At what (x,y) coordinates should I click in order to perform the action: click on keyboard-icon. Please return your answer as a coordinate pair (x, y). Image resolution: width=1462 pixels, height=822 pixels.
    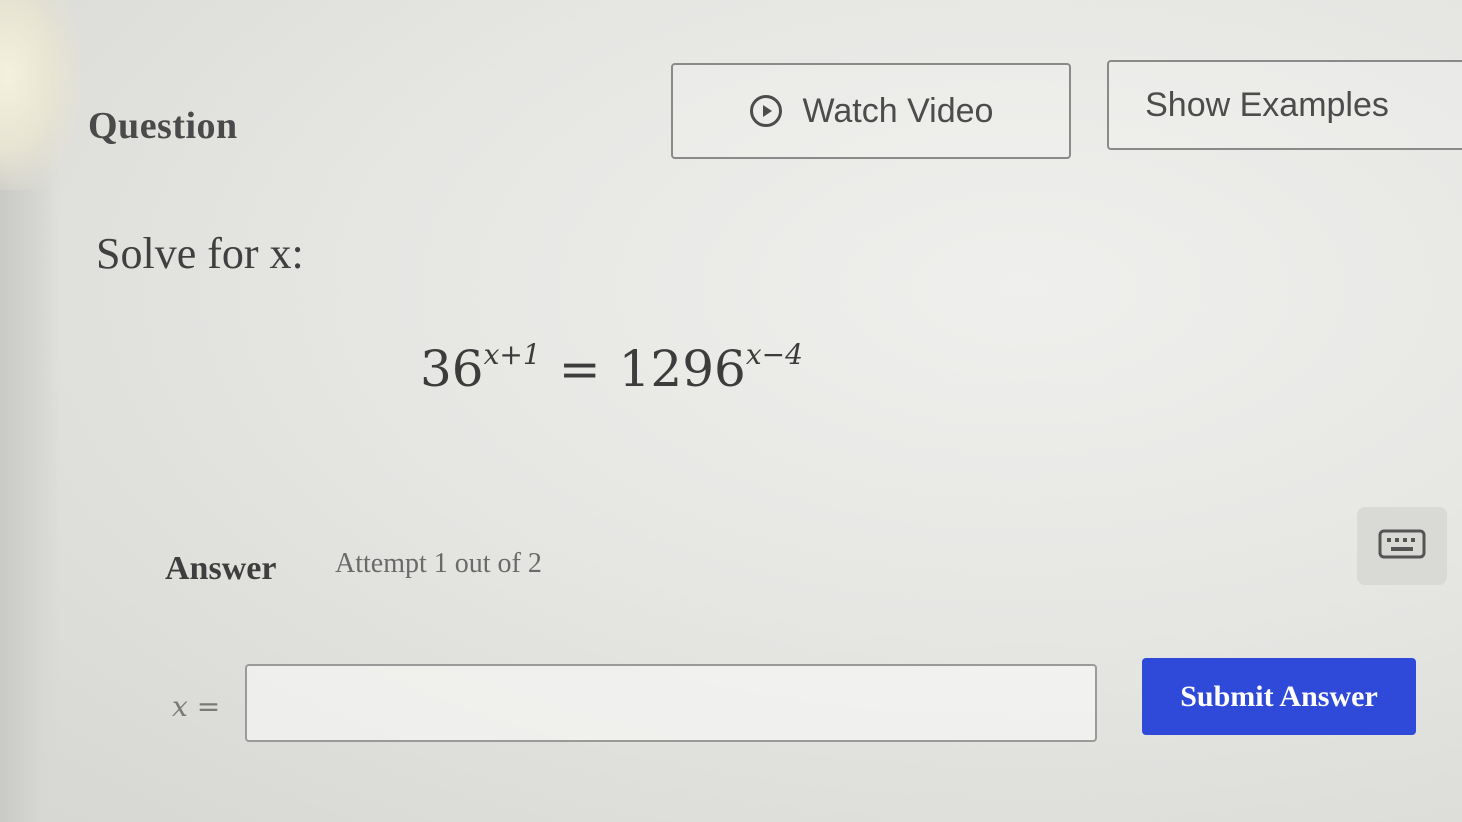
    Looking at the image, I should click on (1402, 546).